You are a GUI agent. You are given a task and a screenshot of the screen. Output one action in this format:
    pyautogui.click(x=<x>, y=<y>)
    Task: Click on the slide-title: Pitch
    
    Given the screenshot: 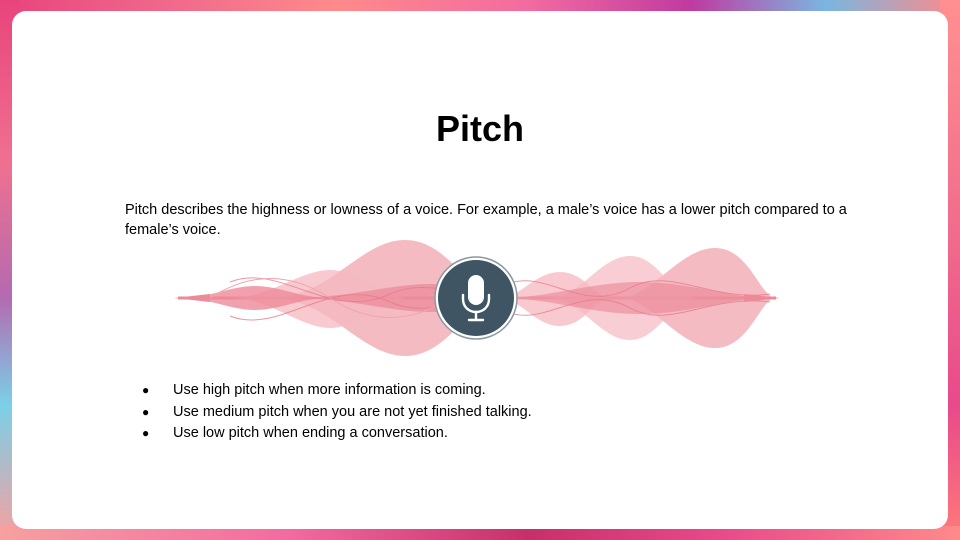 What is the action you would take?
    pyautogui.click(x=479, y=128)
    